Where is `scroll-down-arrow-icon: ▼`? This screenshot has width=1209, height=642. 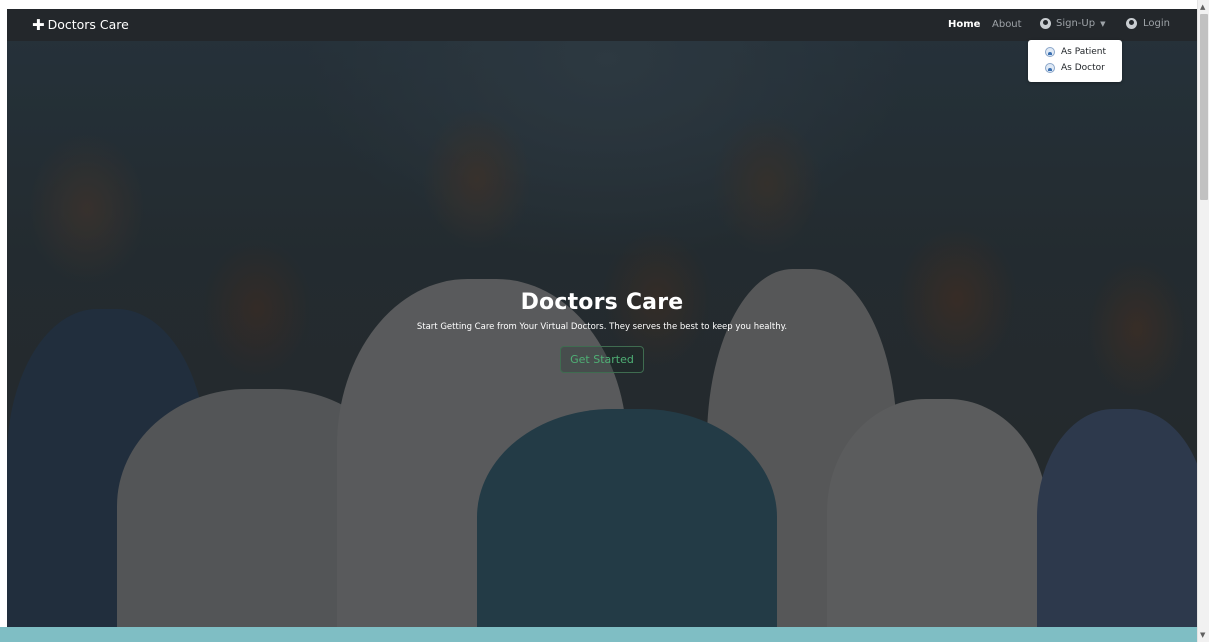
scroll-down-arrow-icon: ▼ is located at coordinates (1202, 635).